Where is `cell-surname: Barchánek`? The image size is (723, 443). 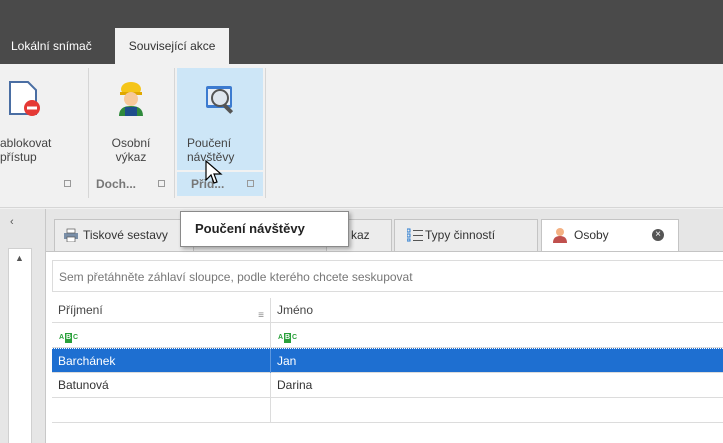 cell-surname: Barchánek is located at coordinates (161, 361).